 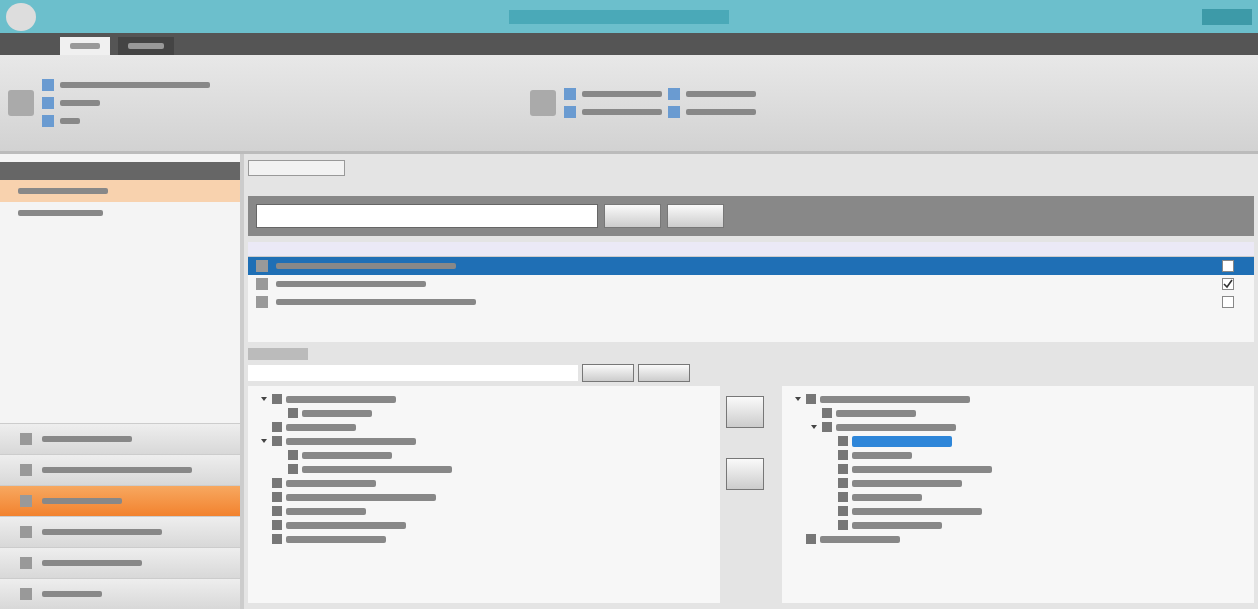 I want to click on nav-item, so click(x=120, y=191).